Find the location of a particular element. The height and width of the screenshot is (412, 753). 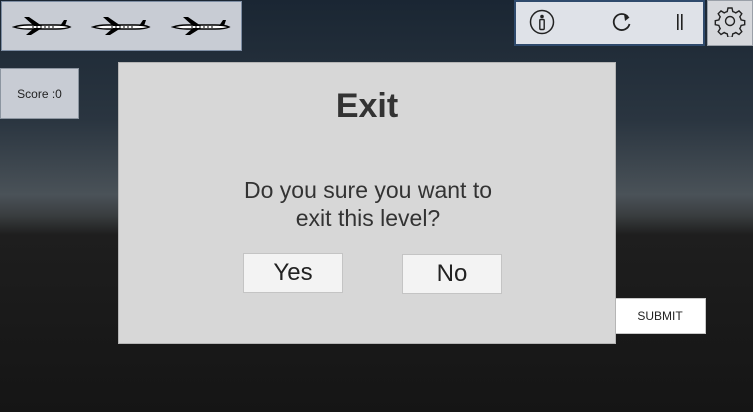

dialog-message-line1: Do you sure you want to is located at coordinates (368, 190).